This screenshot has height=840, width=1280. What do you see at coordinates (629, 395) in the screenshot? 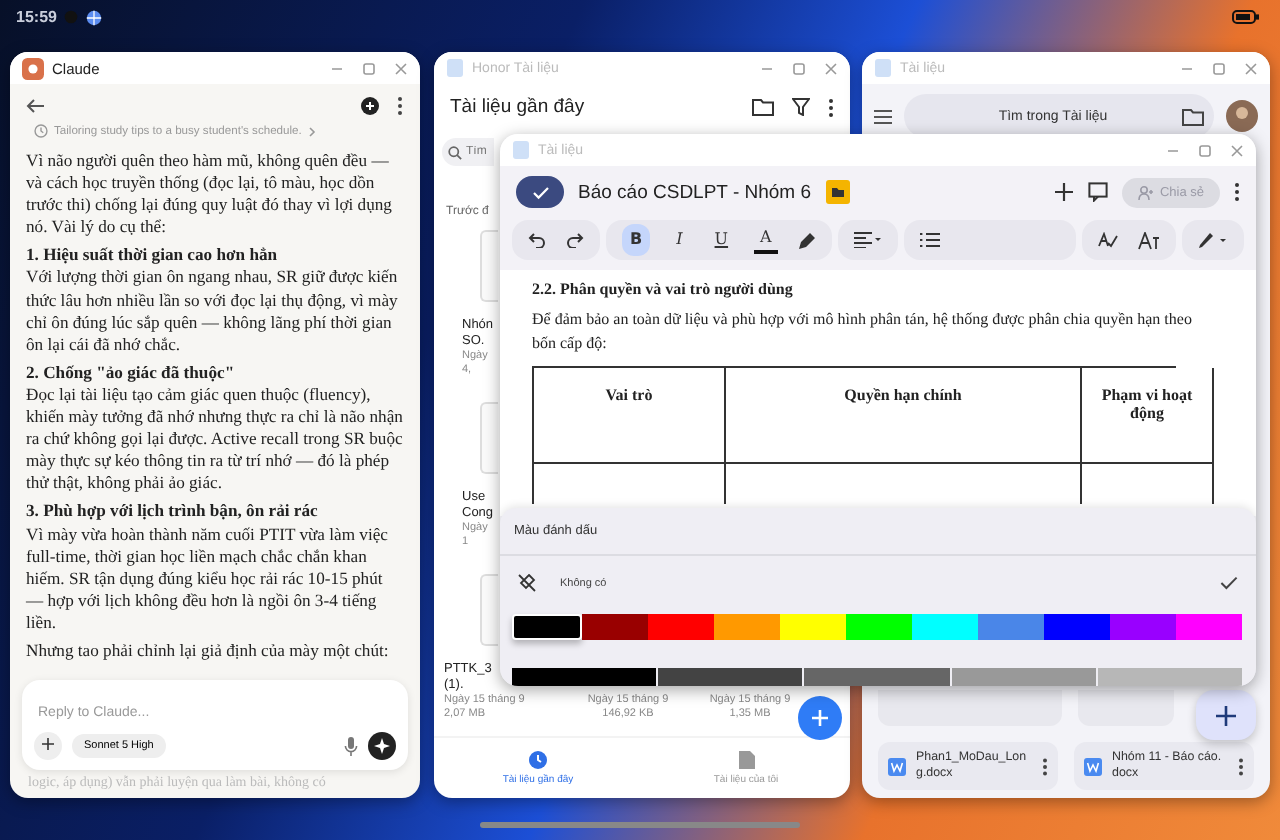
I see `table-header-cell: Vai trò` at bounding box center [629, 395].